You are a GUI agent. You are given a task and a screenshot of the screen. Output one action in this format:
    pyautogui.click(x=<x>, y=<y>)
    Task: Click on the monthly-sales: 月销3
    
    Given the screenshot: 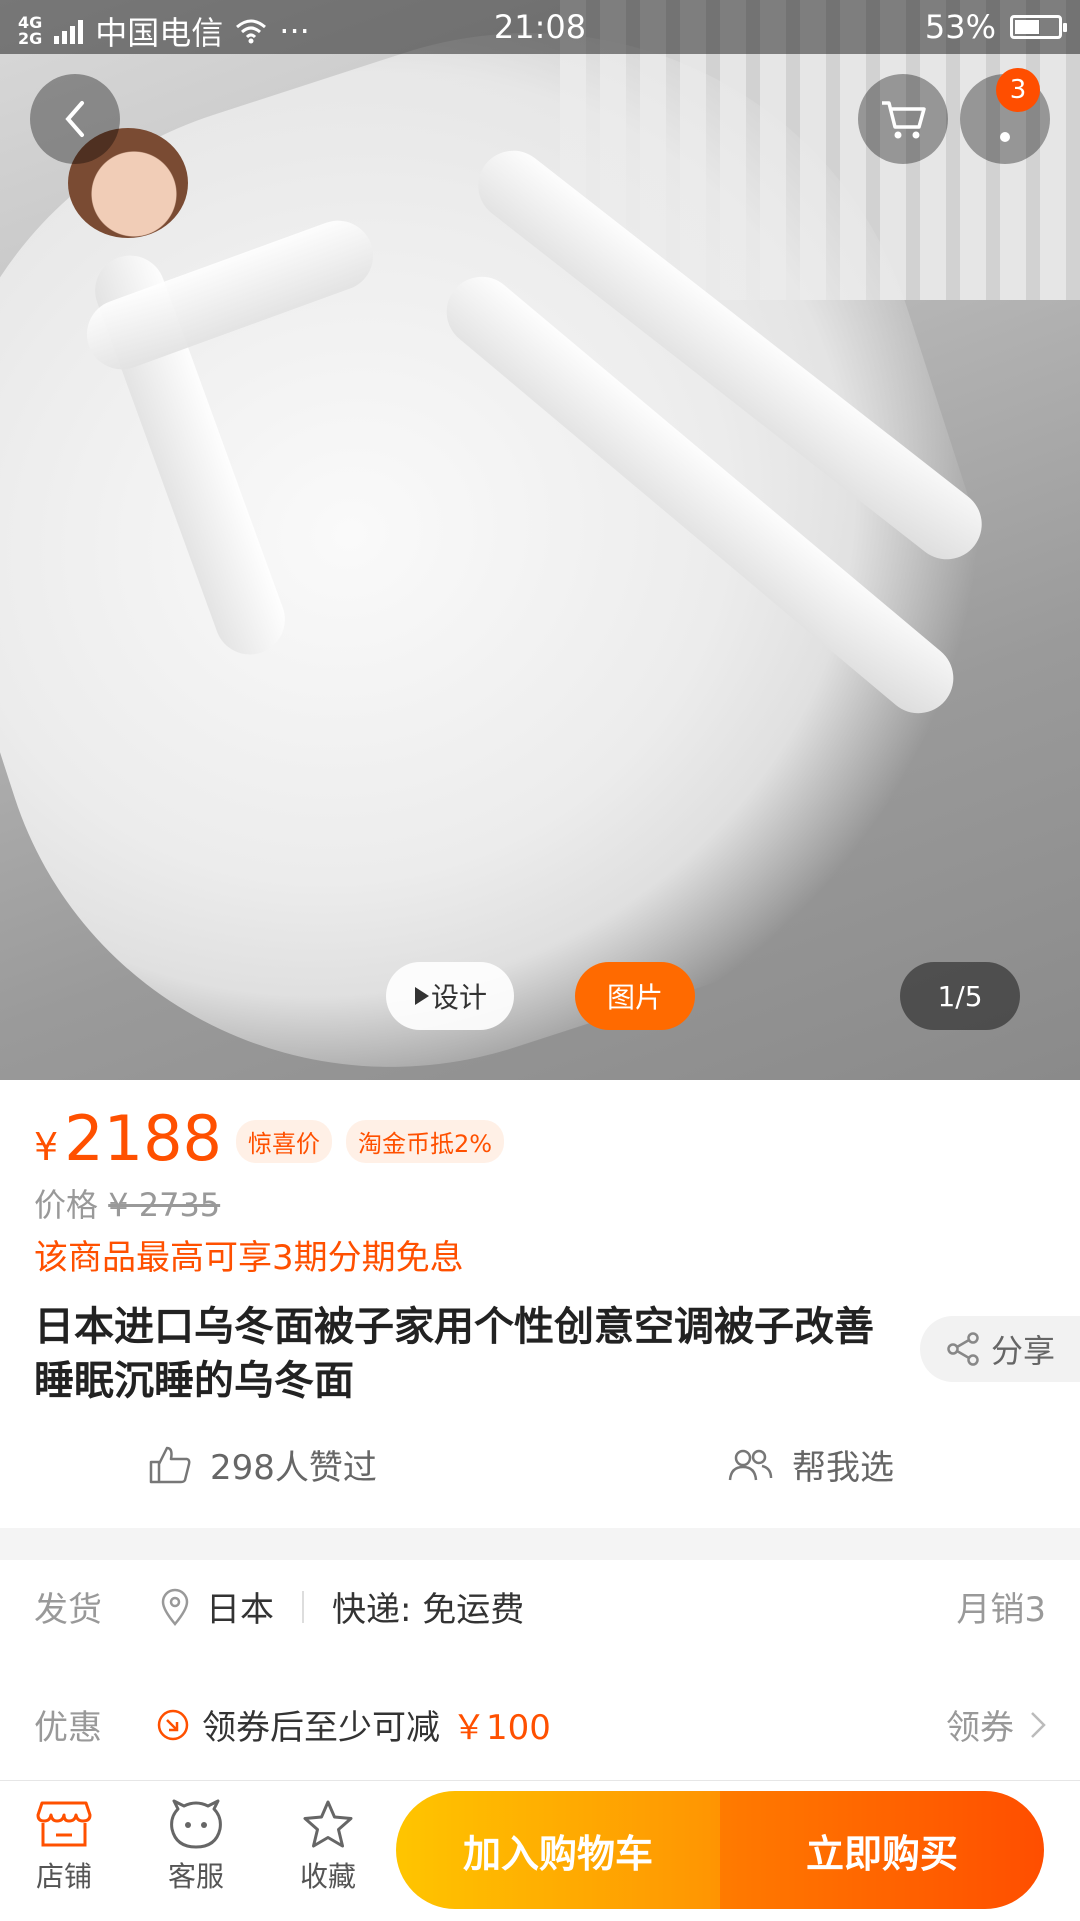 What is the action you would take?
    pyautogui.click(x=1001, y=1610)
    